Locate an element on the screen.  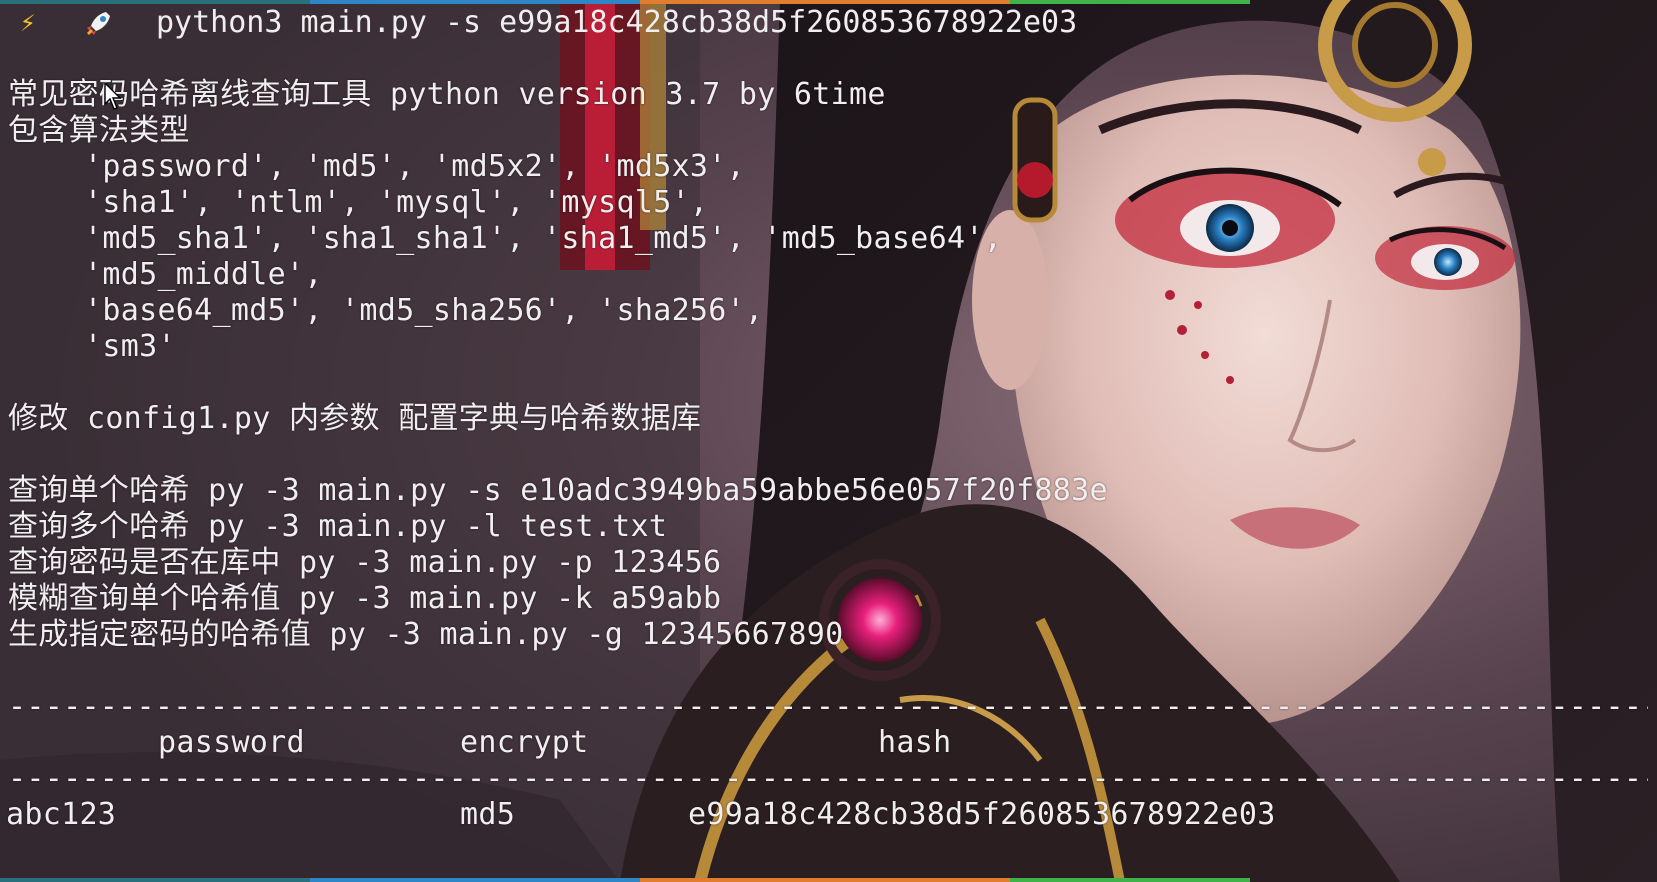
usage-line: 模糊查询单个哈希值 py -3 main.py -k a59abb is located at coordinates (365, 598).